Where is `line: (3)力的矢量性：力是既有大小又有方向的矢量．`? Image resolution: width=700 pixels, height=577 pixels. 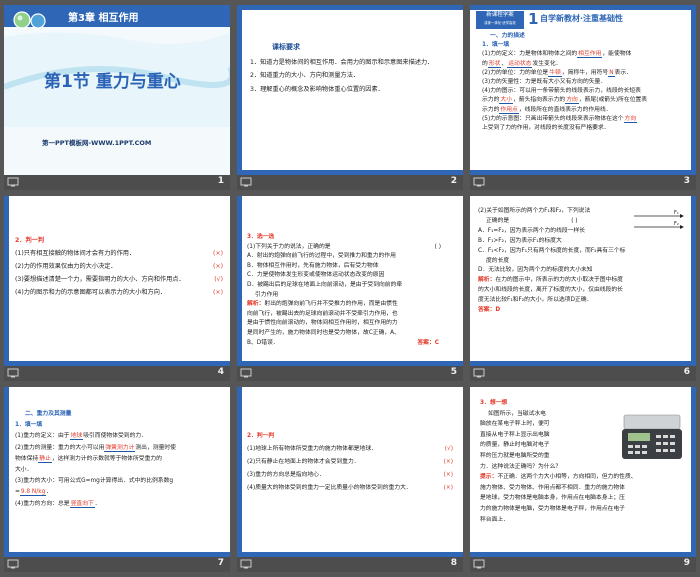
line: (3)力的矢量性：力是既有大小又有方向的矢量． is located at coordinates (544, 82).